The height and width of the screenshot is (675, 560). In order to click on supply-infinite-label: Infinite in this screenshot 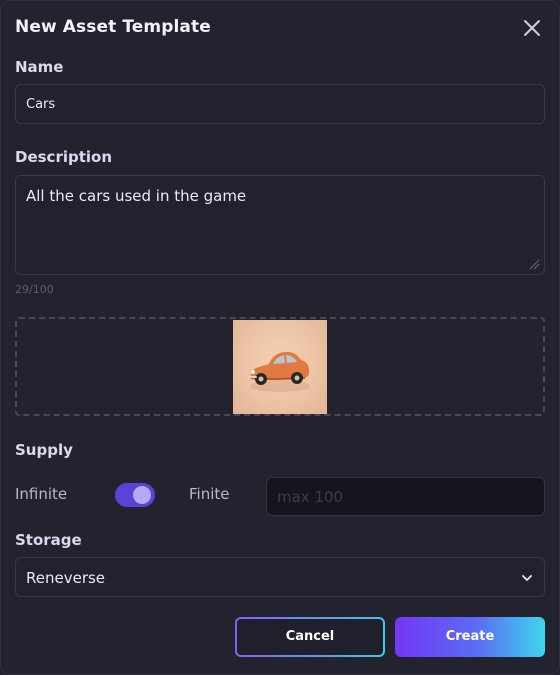, I will do `click(41, 494)`.